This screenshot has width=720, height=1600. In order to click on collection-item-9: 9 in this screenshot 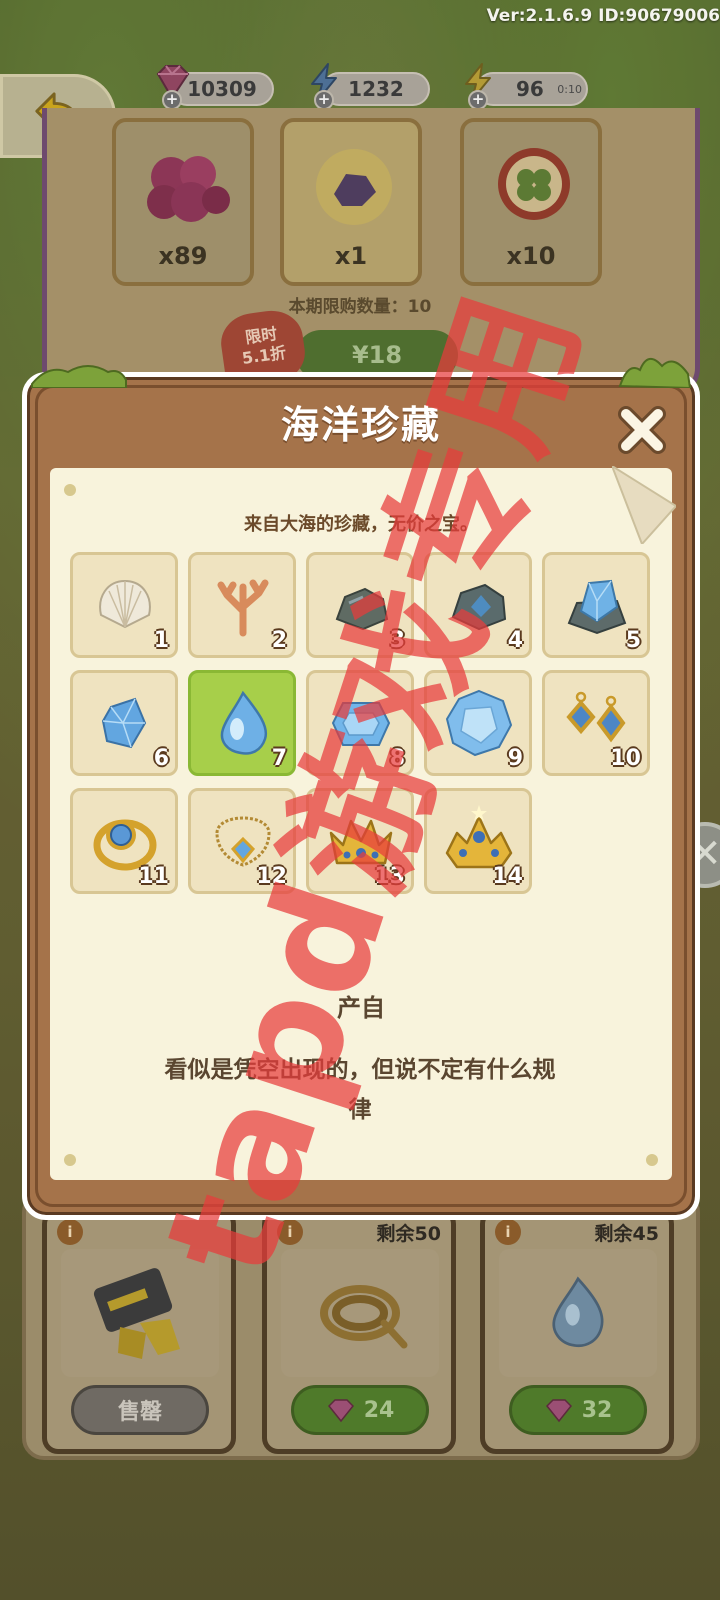, I will do `click(478, 723)`.